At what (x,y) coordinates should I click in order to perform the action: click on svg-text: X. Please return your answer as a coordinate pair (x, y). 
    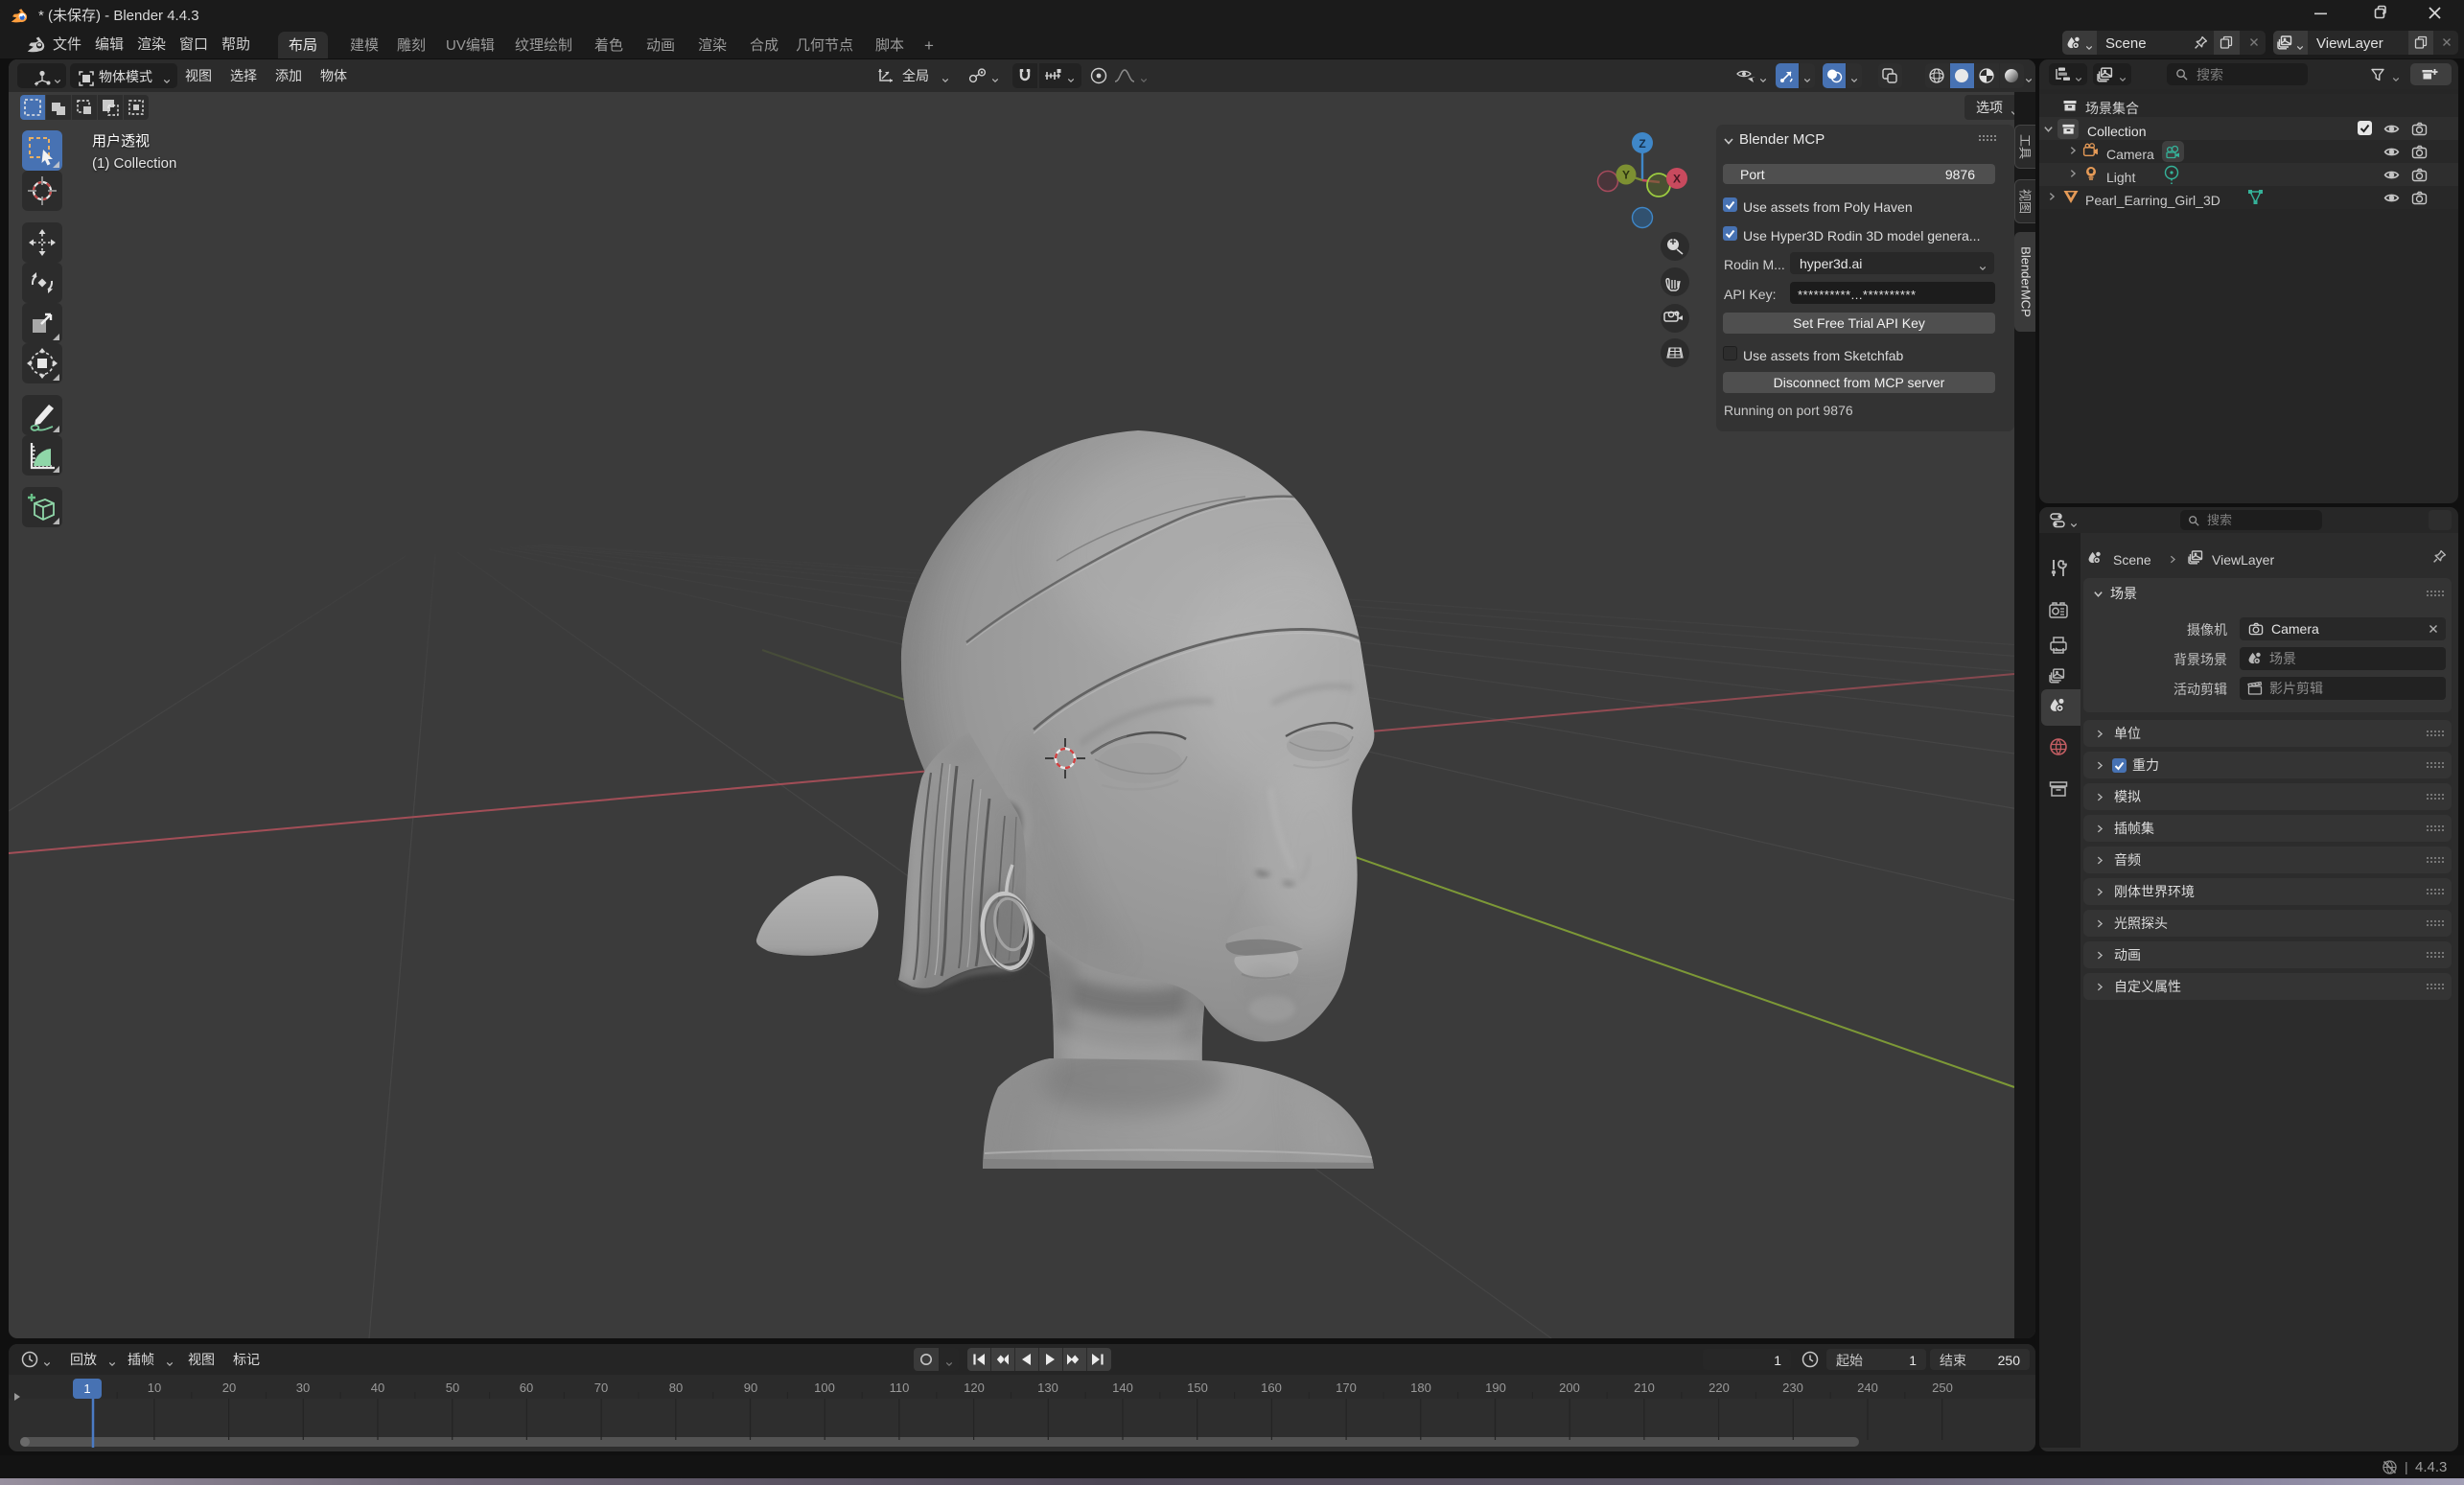
    Looking at the image, I should click on (1677, 179).